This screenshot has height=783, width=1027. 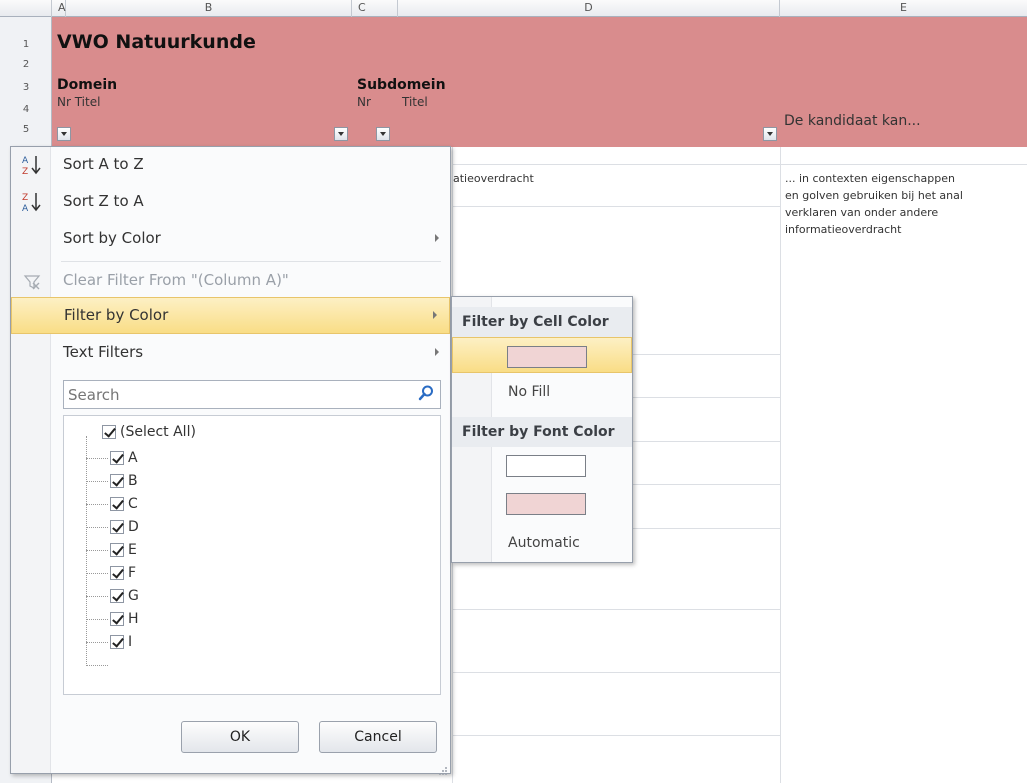 What do you see at coordinates (251, 165) in the screenshot?
I see `menu-item-sort-a-to-z: Sort A to Z` at bounding box center [251, 165].